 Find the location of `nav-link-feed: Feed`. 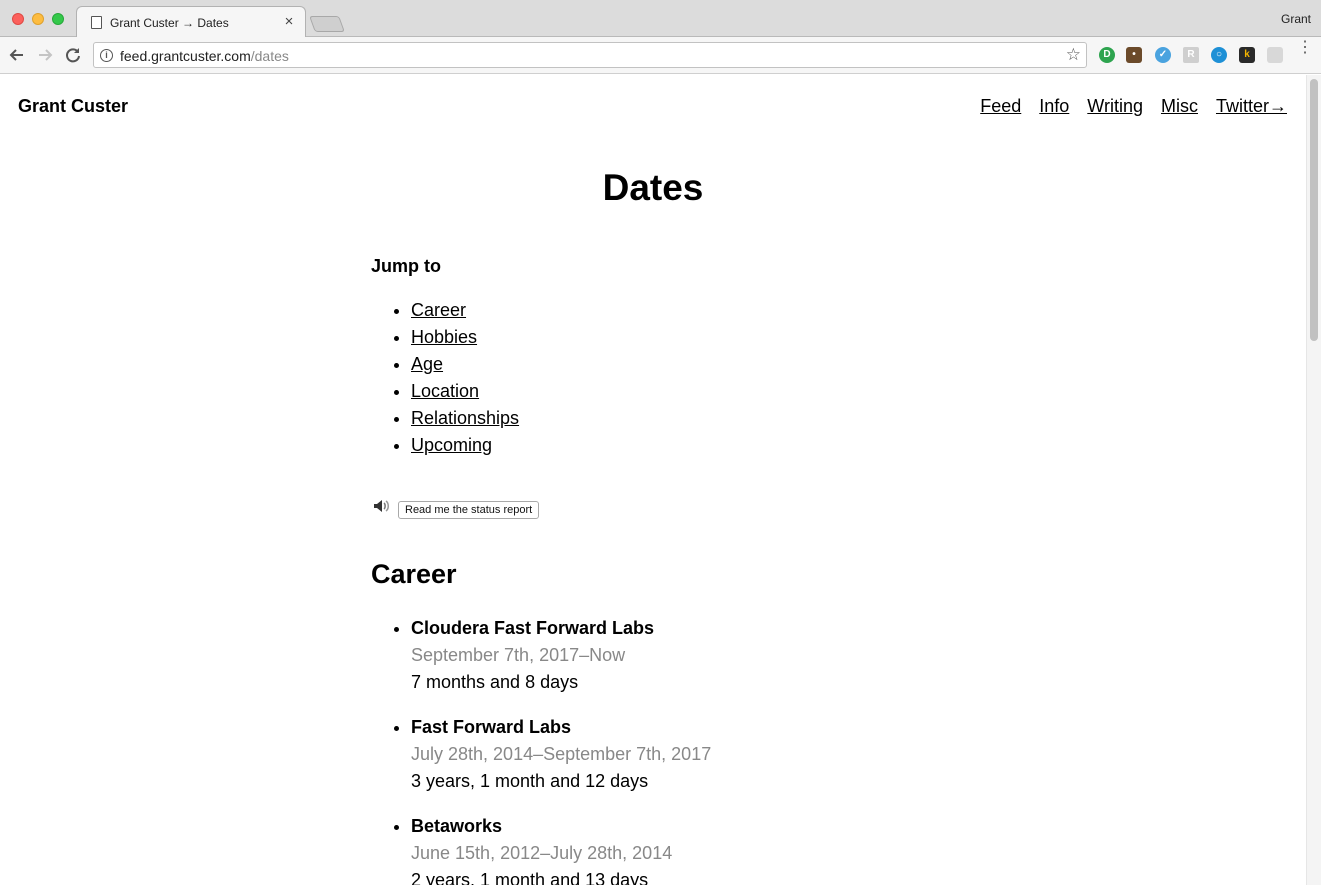

nav-link-feed: Feed is located at coordinates (1000, 106).